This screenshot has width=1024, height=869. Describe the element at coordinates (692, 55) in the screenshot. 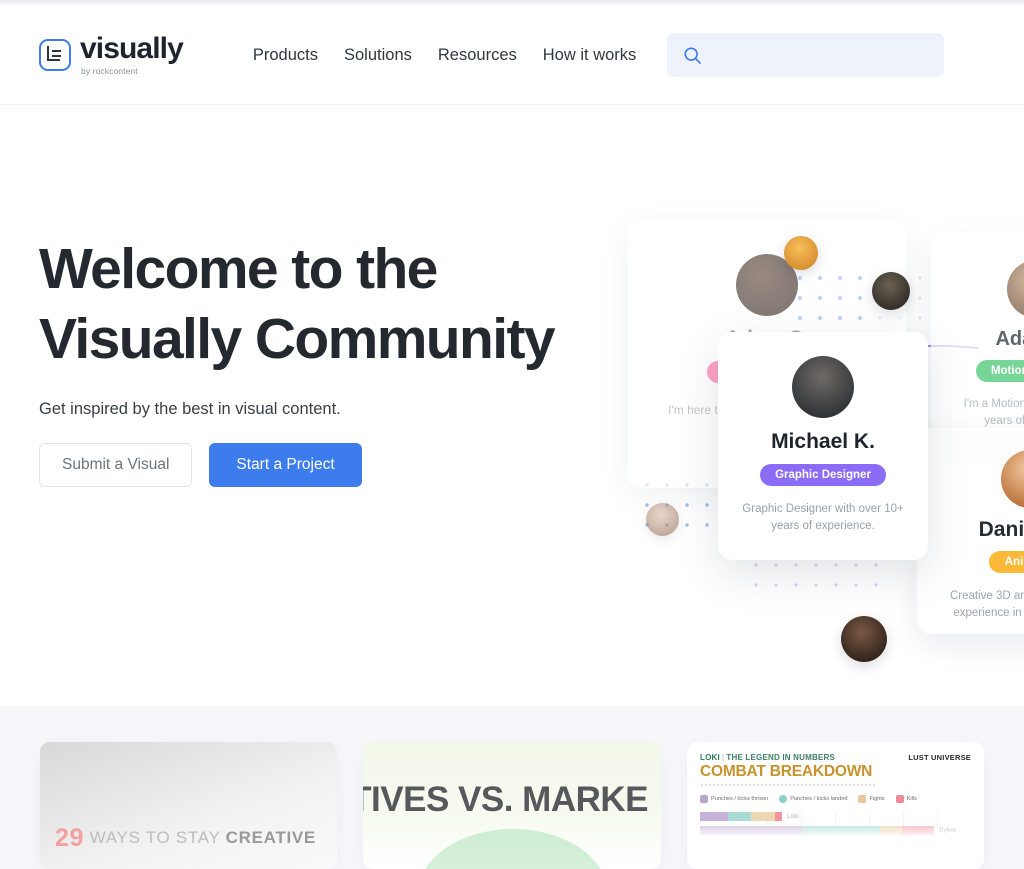

I see `search-icon` at that location.